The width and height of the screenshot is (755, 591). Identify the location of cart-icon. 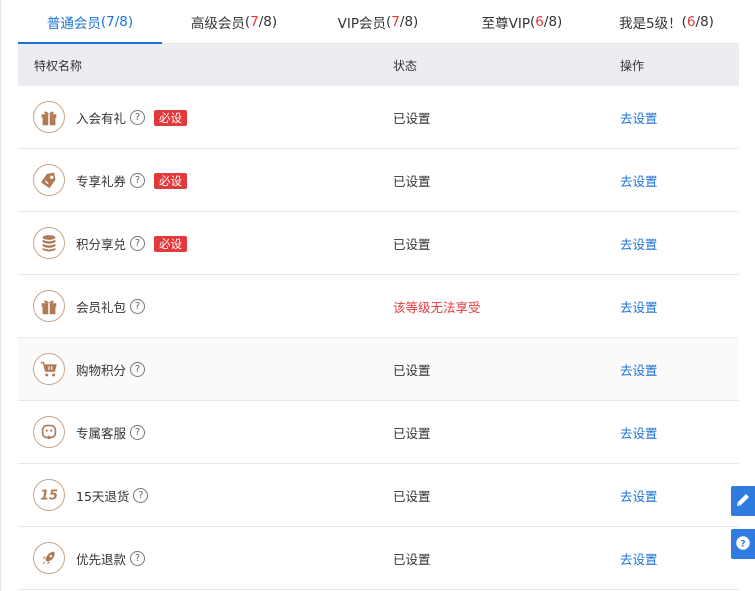
(49, 369).